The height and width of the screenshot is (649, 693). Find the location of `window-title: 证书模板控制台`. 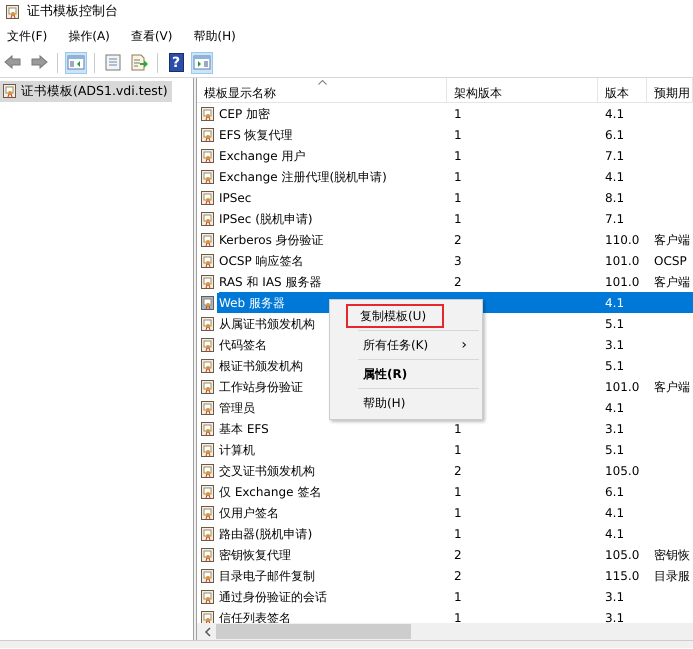

window-title: 证书模板控制台 is located at coordinates (72, 12).